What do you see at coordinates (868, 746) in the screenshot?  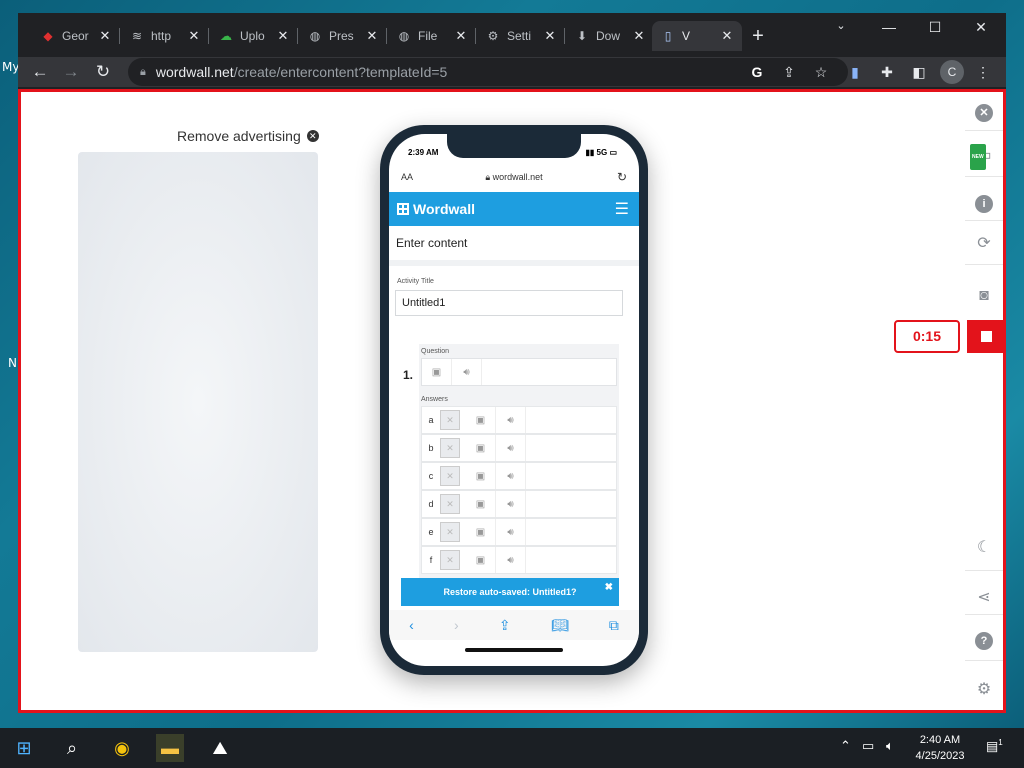 I see `network-icon: ▭` at bounding box center [868, 746].